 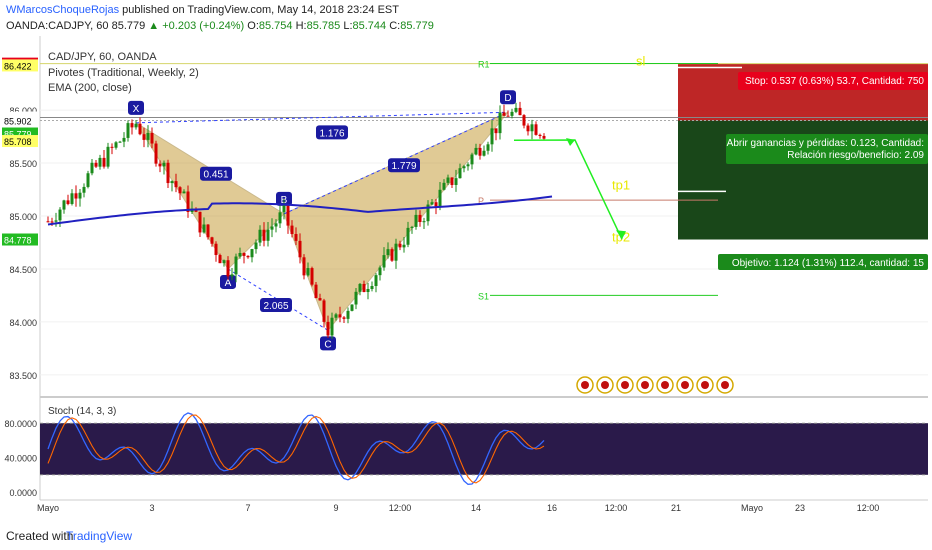 I want to click on time-tick-label: 12:00, so click(x=868, y=508).